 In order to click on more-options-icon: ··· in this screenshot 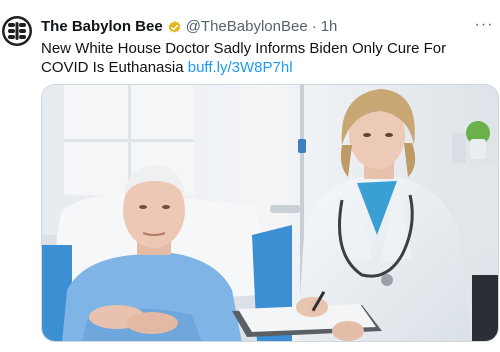, I will do `click(484, 25)`.